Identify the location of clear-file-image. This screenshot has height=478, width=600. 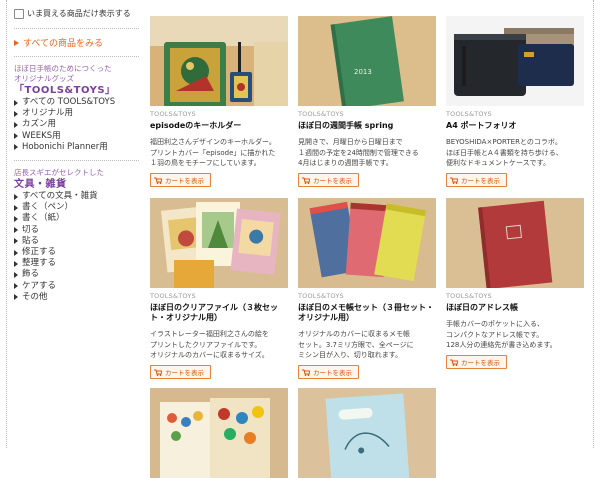
(219, 243).